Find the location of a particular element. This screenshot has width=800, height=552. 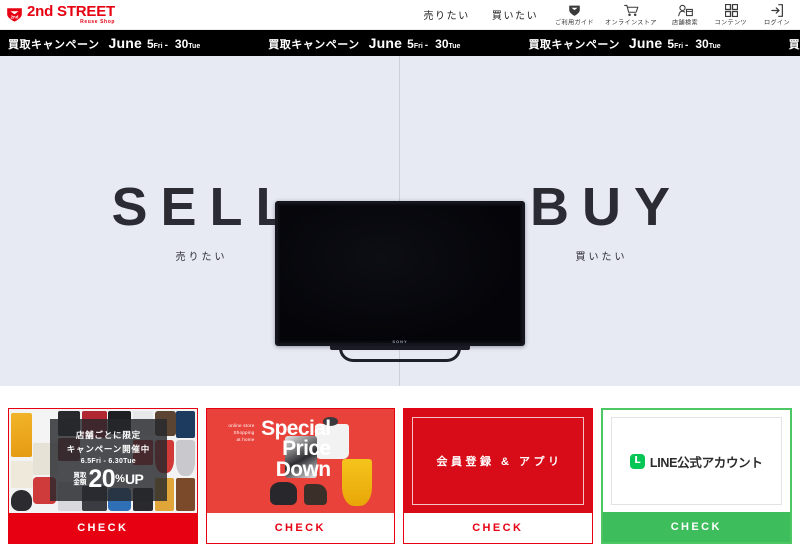

promo-card-line-official: L LINE公式アカウント CHECK is located at coordinates (696, 476).